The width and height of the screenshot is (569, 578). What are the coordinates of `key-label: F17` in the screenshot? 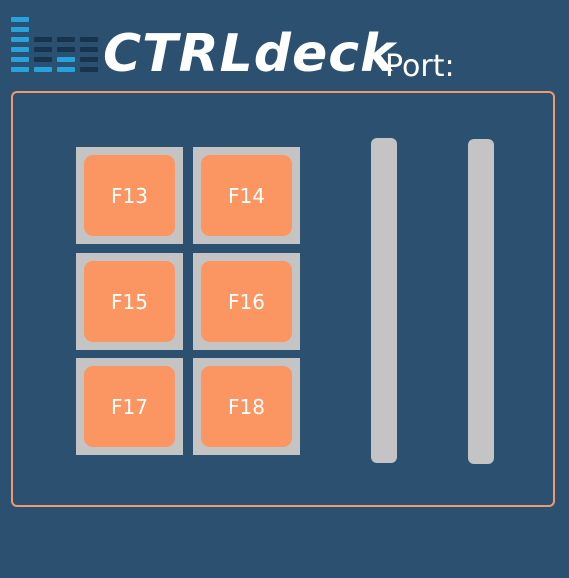 It's located at (129, 406).